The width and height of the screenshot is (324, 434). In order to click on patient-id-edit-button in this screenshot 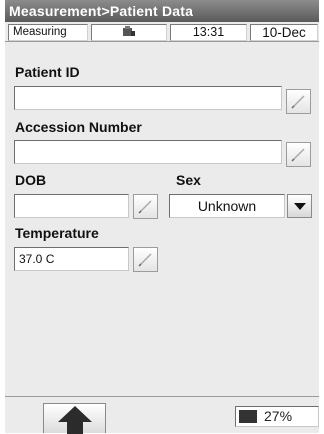, I will do `click(298, 101)`.